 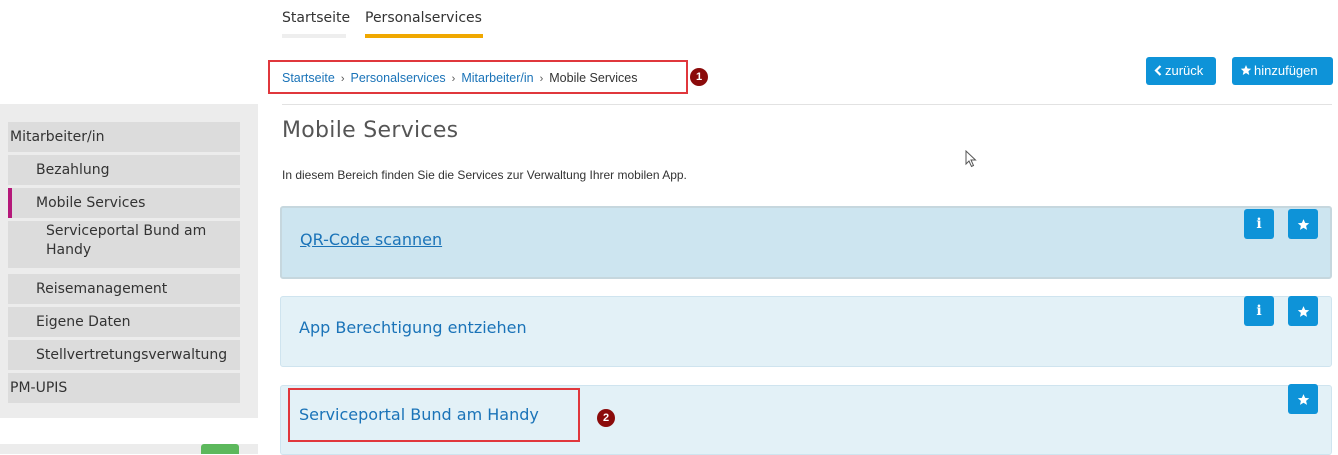 I want to click on sidebar-item-bezahlung: Bezahlung, so click(x=124, y=170).